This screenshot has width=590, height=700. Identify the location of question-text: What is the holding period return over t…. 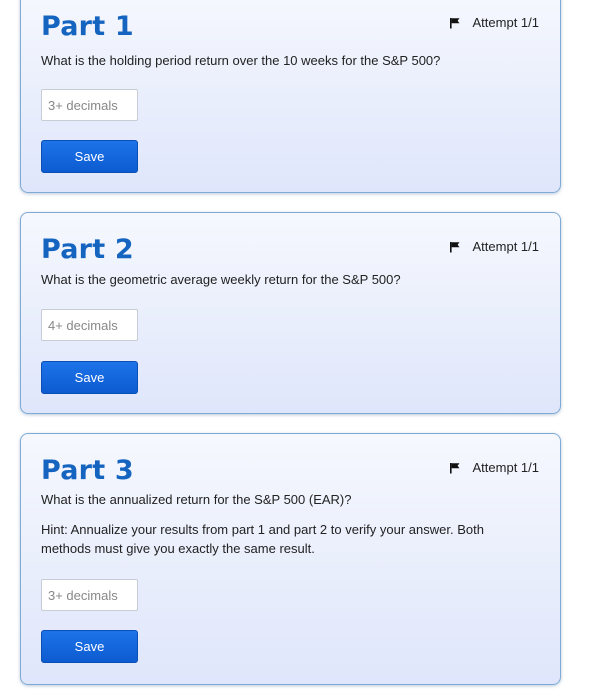
(241, 60).